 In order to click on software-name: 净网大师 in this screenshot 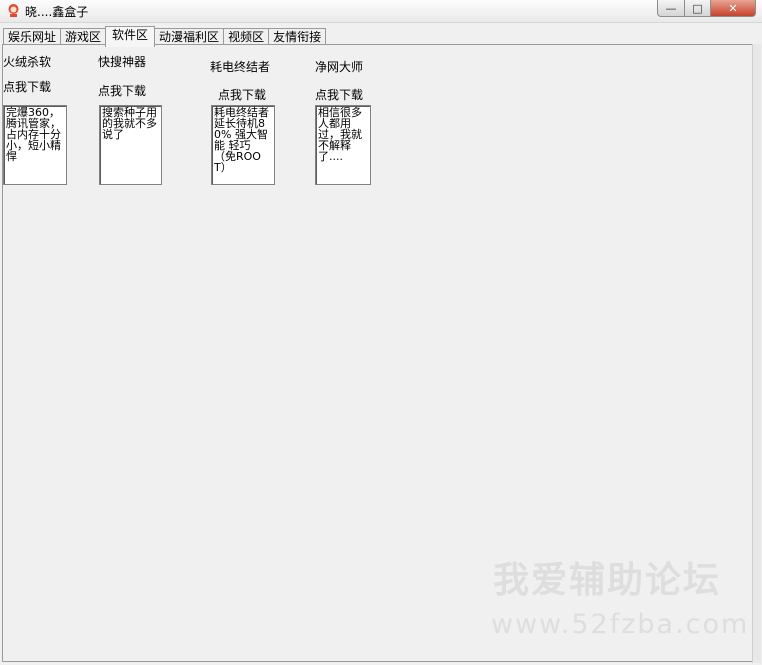, I will do `click(339, 67)`.